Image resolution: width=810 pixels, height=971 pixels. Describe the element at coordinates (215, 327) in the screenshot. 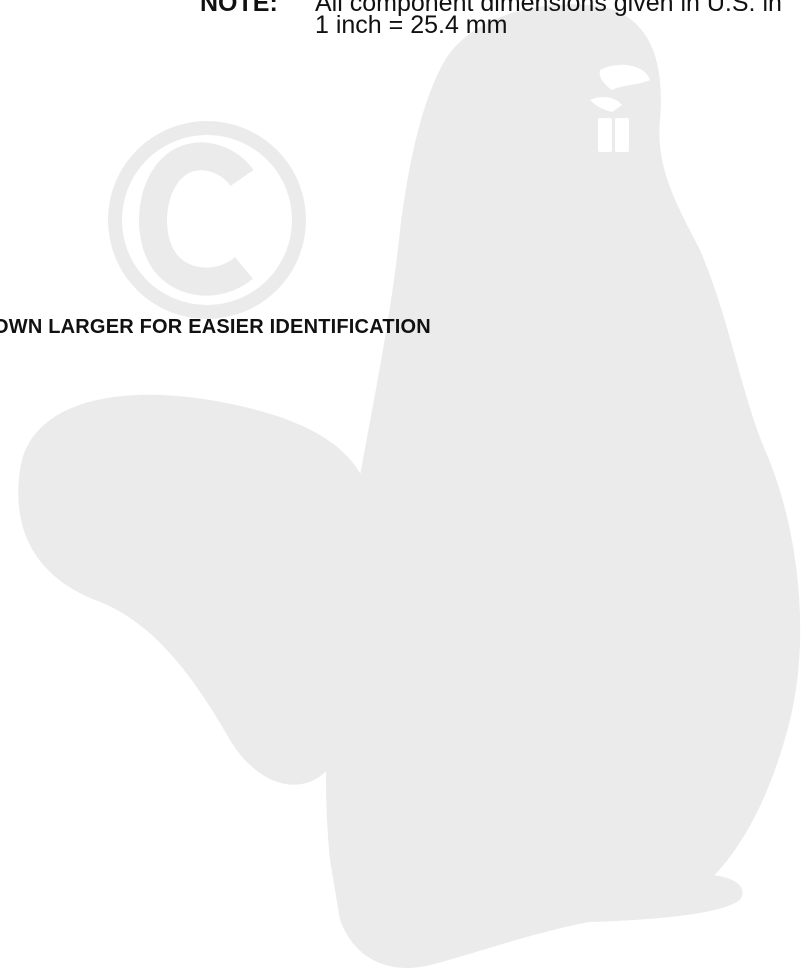

I see `section-heading: OWN LARGER FOR EASIER IDENTIFICATION` at that location.